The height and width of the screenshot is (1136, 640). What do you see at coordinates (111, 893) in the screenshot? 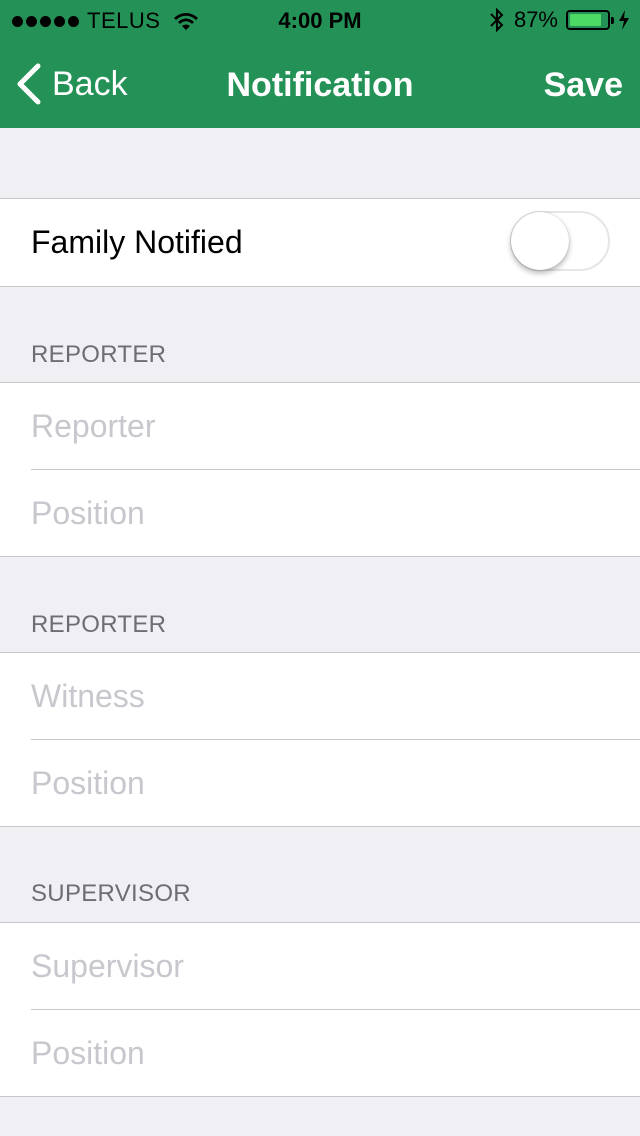
I see `section-header-supervisor: SUPERVISOR` at bounding box center [111, 893].